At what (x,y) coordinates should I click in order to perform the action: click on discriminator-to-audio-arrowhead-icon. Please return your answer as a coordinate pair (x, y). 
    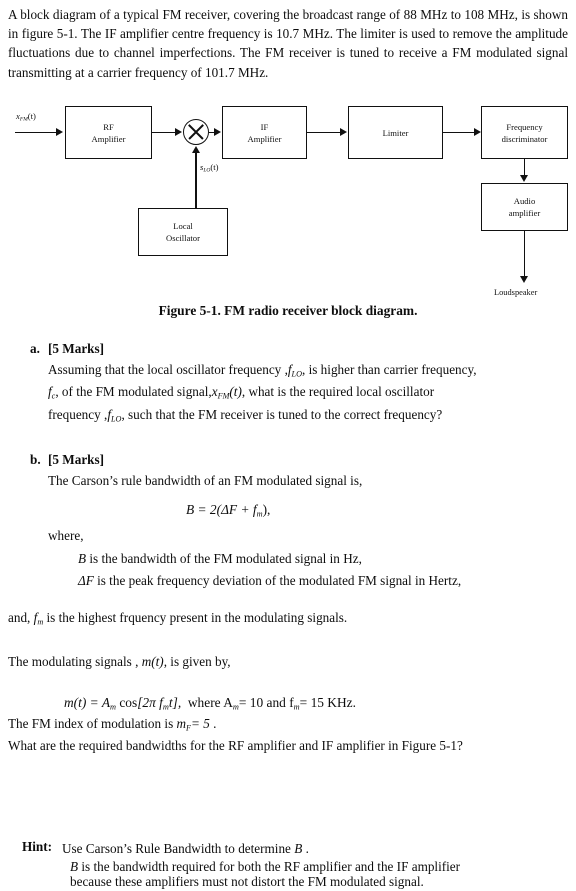
    Looking at the image, I should click on (524, 178).